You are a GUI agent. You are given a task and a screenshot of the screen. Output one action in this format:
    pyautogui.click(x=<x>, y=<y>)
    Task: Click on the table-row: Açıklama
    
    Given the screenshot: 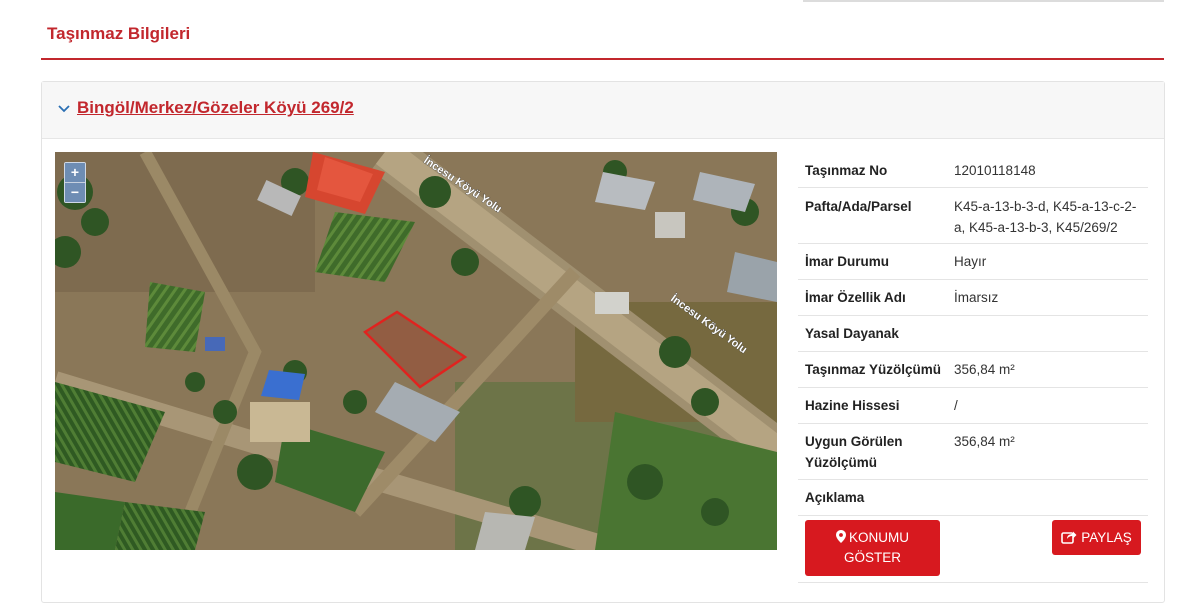 What is the action you would take?
    pyautogui.click(x=973, y=498)
    